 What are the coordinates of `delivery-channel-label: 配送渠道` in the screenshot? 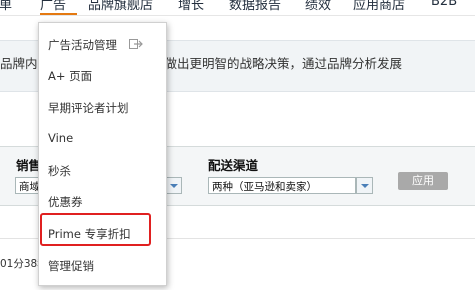 It's located at (233, 165).